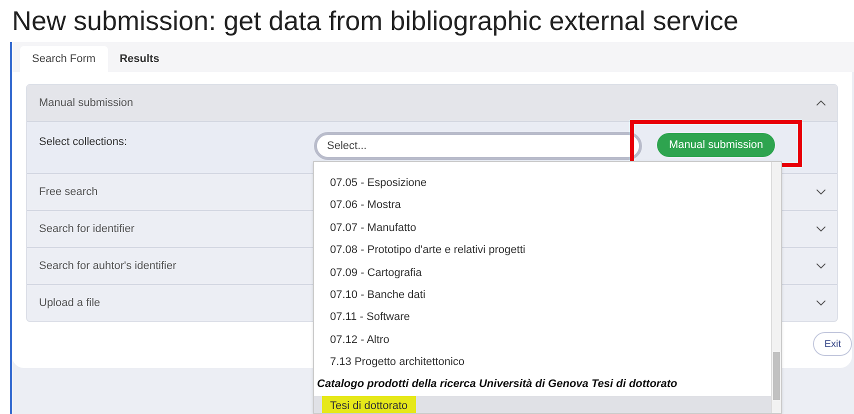 The image size is (854, 414). I want to click on page-title: New submission: get data from bibliographic external service, so click(375, 21).